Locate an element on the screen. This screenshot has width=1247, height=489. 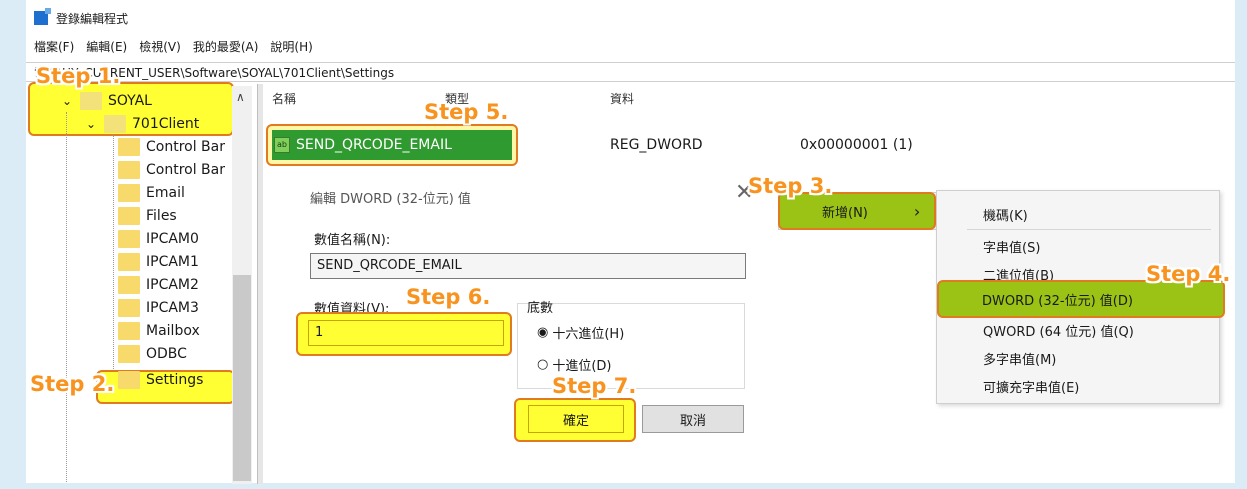
context-new-label: 新增(N) is located at coordinates (845, 213).